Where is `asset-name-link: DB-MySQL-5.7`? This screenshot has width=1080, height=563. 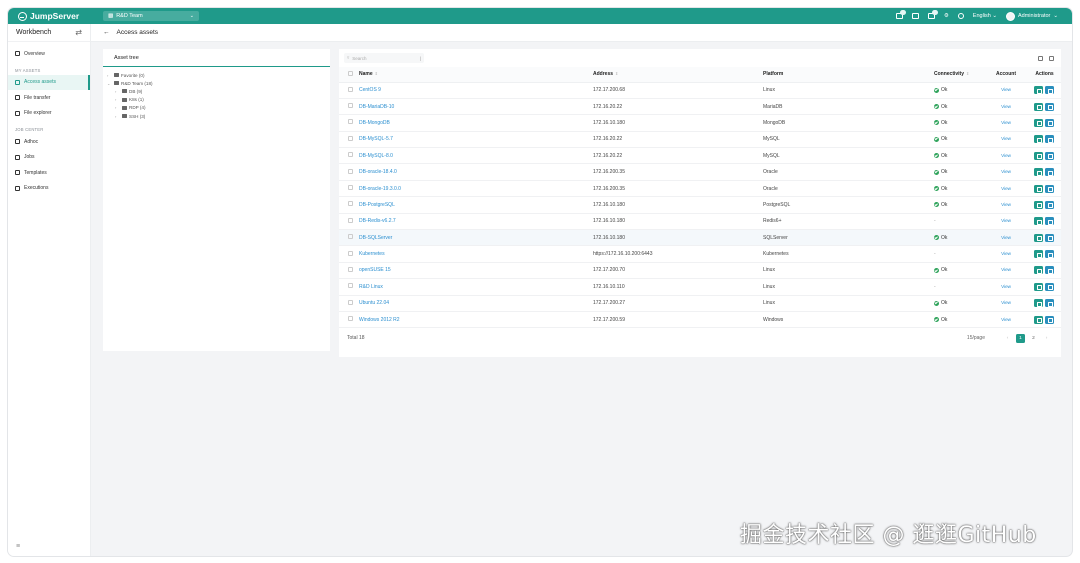
asset-name-link: DB-MySQL-5.7 is located at coordinates (376, 139).